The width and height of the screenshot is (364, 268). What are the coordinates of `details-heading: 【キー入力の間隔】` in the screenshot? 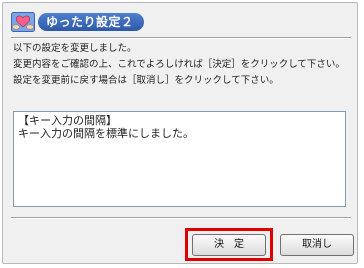 It's located at (67, 120).